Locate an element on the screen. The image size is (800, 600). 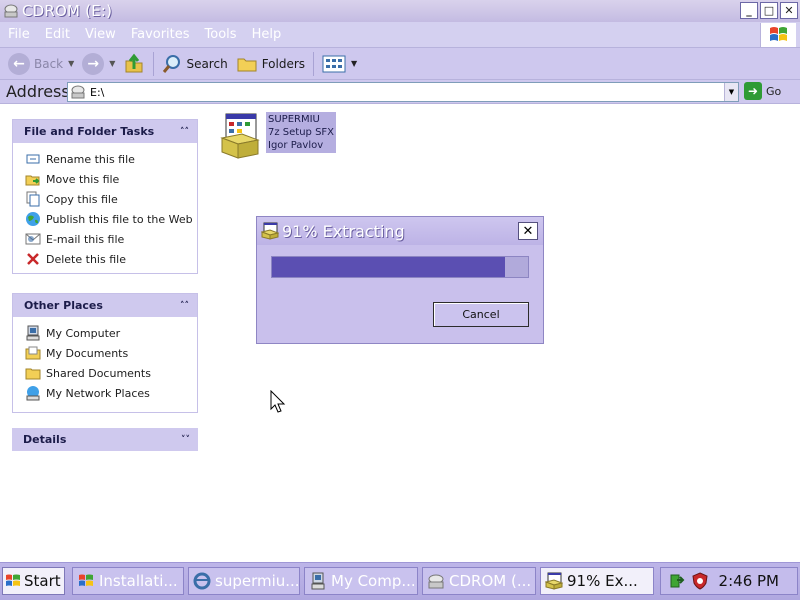
task-move: Move this file is located at coordinates (111, 179).